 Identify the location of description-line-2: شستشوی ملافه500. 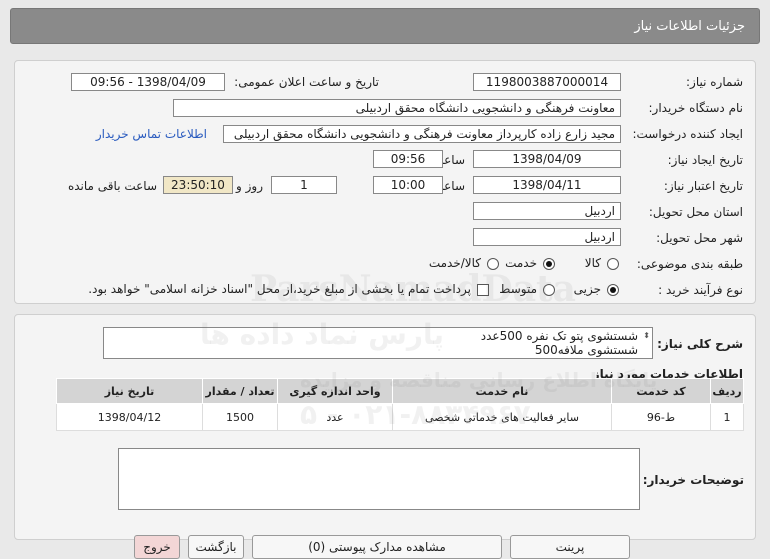
(586, 350).